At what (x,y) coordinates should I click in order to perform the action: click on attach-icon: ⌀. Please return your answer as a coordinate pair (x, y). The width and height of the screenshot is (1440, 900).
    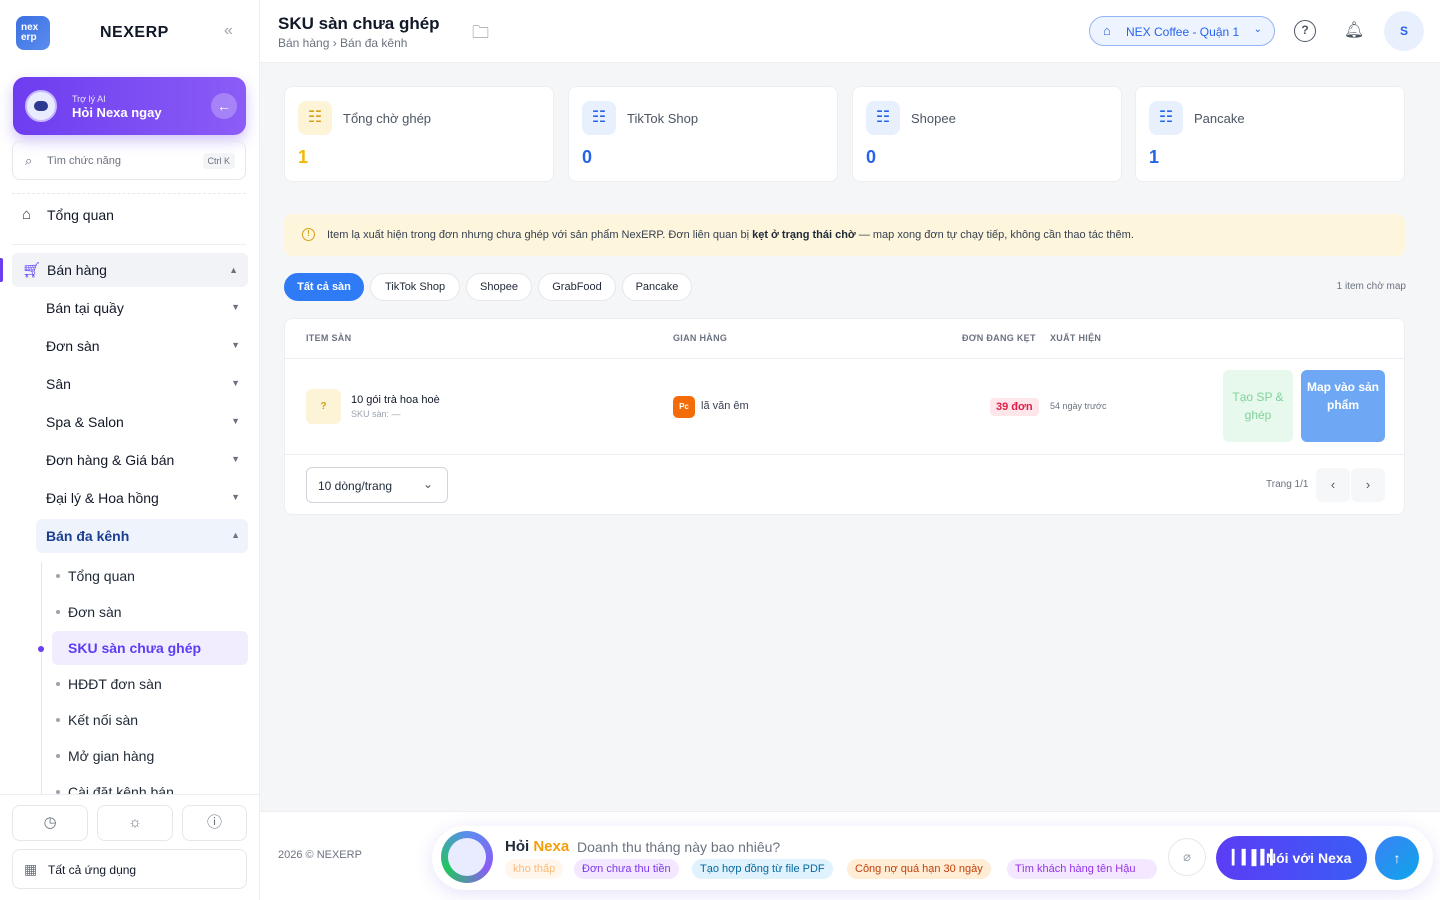
    Looking at the image, I should click on (1187, 857).